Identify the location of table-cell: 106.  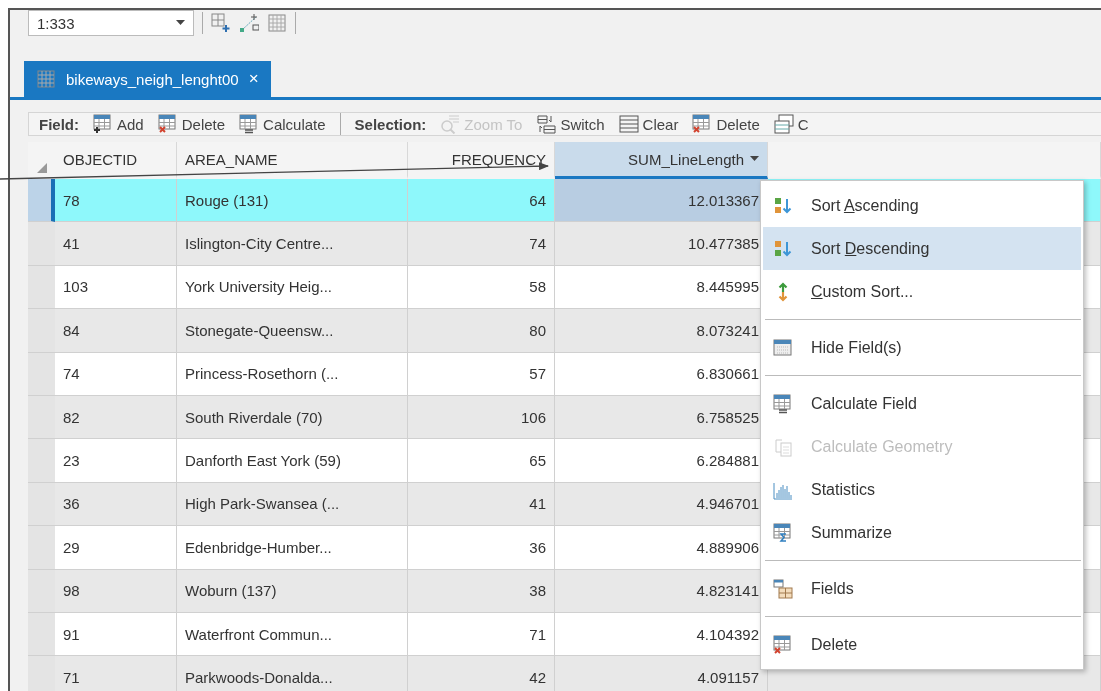
(481, 417).